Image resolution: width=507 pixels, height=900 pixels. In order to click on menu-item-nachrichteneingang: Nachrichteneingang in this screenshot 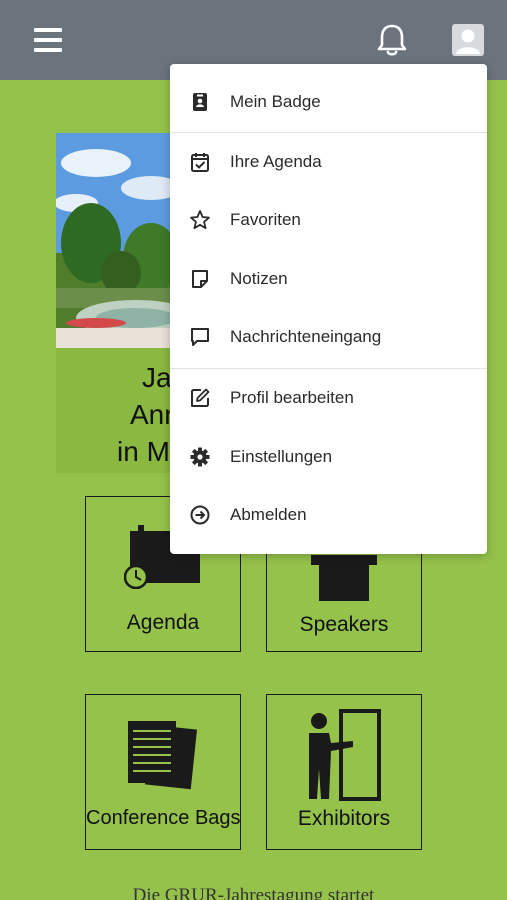, I will do `click(328, 337)`.